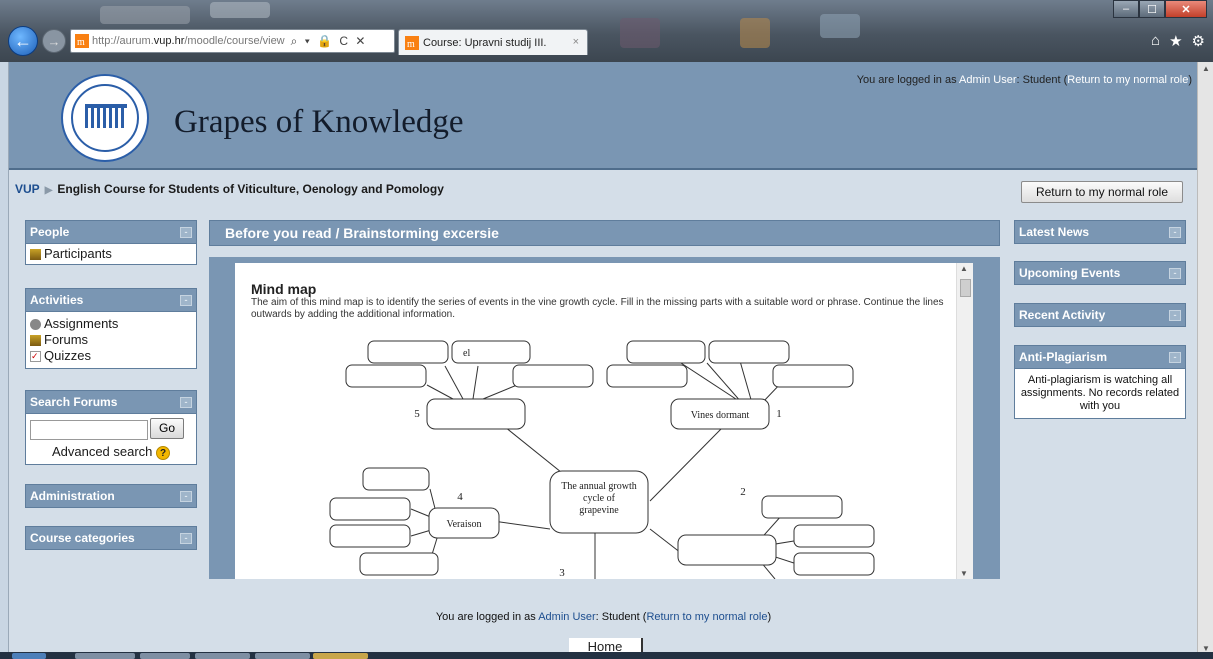 The height and width of the screenshot is (659, 1213). I want to click on favorites-icon: ★, so click(1175, 41).